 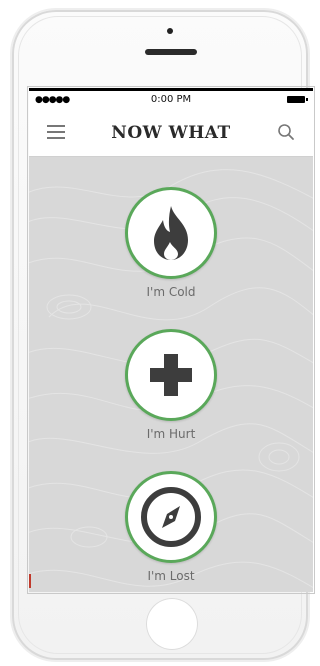 I want to click on app-header: NOW WHAT, so click(x=171, y=132).